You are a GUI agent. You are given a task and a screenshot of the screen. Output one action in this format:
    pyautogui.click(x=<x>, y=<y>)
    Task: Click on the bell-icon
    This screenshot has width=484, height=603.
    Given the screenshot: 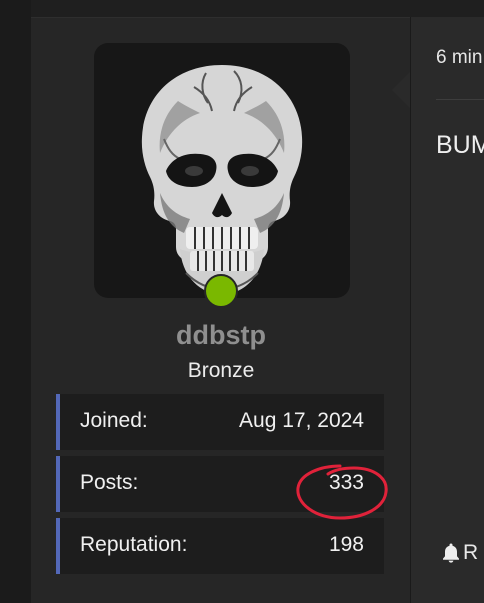 What is the action you would take?
    pyautogui.click(x=451, y=553)
    